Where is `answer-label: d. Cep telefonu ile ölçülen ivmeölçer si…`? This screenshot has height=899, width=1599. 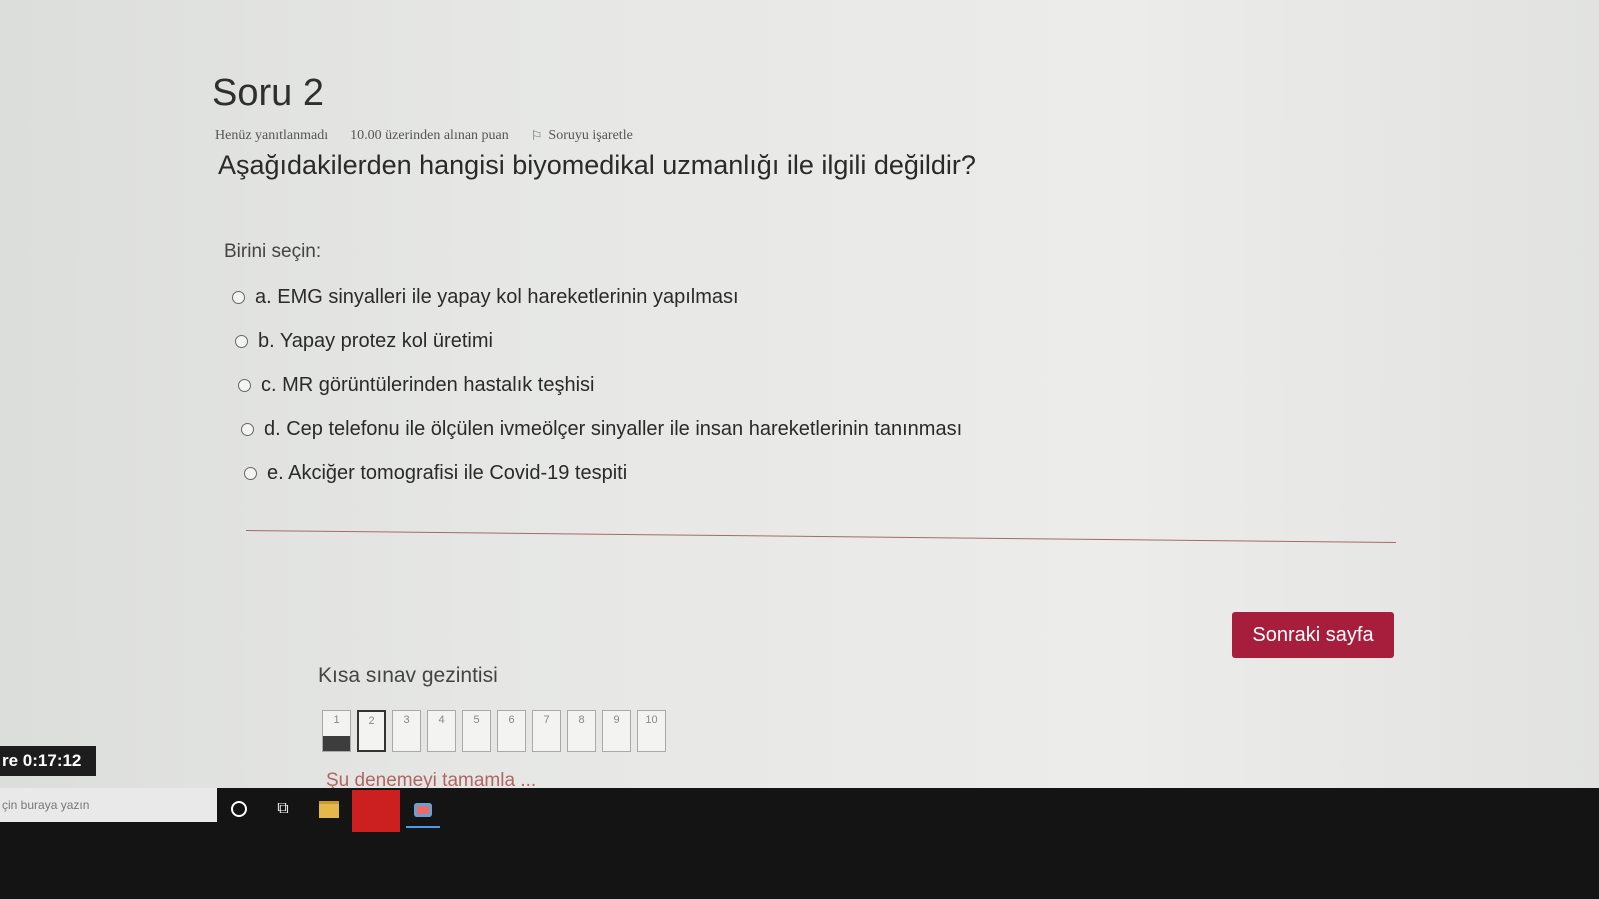 answer-label: d. Cep telefonu ile ölçülen ivmeölçer si… is located at coordinates (613, 428).